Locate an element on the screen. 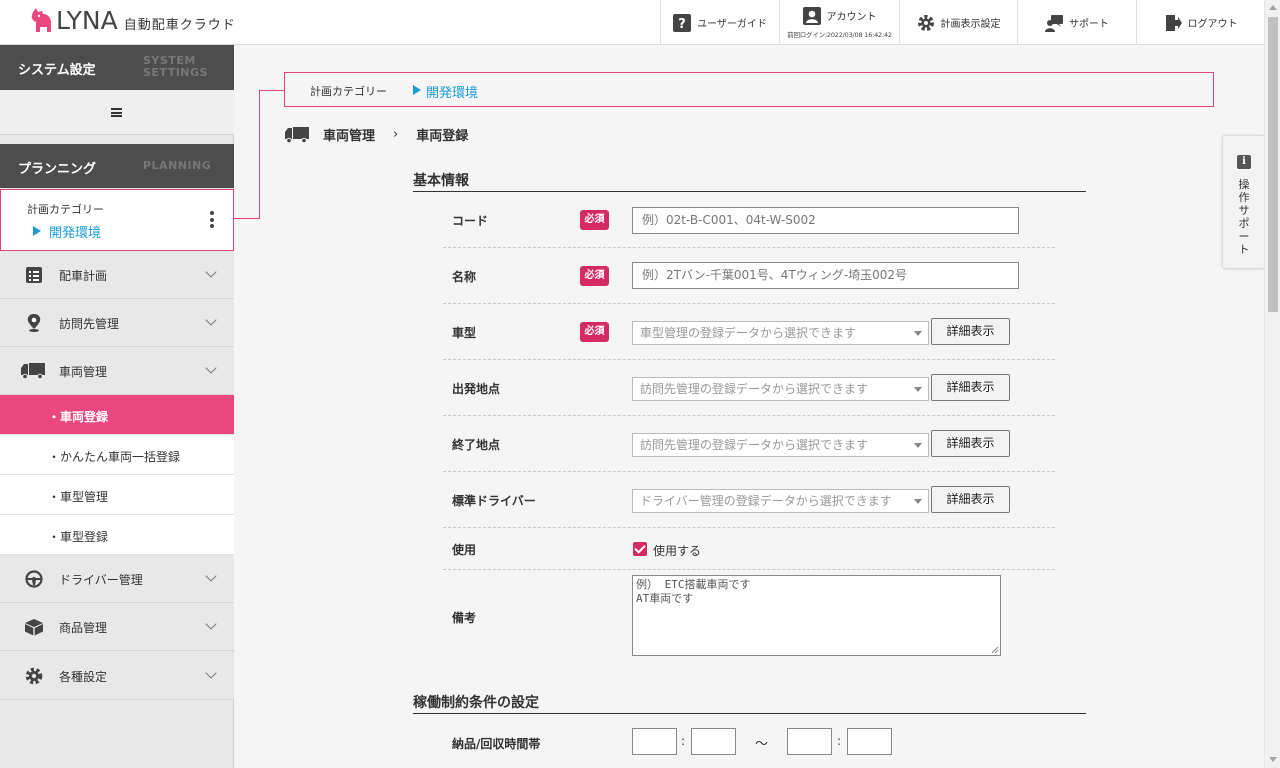 Image resolution: width=1280 pixels, height=768 pixels. end-point-select: 訪問先管理の登録データから選択できます is located at coordinates (780, 445).